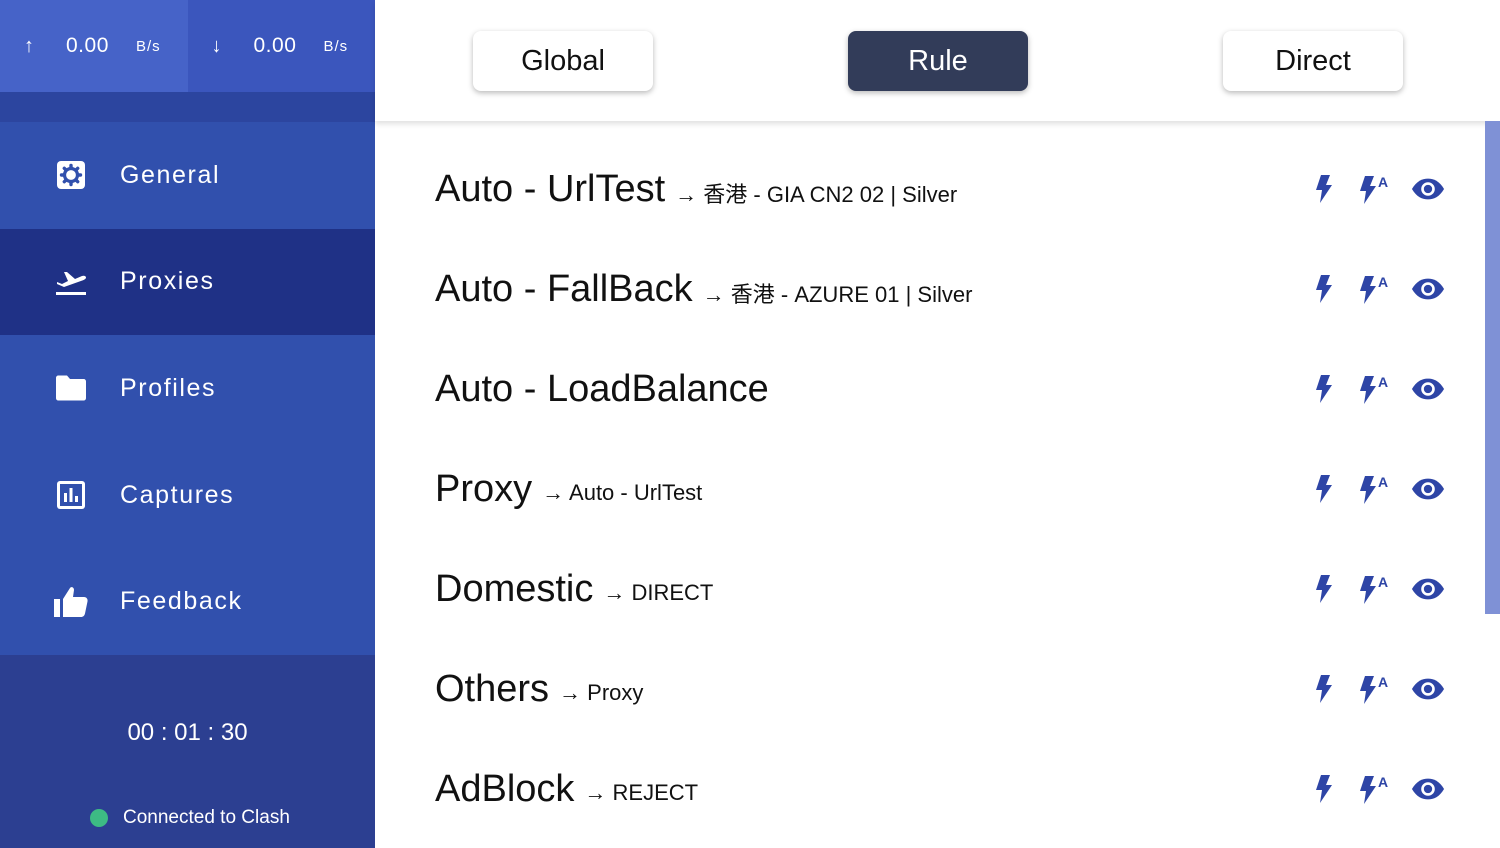 This screenshot has width=1500, height=848. I want to click on proxy-group-name: Auto - FallBack, so click(564, 288).